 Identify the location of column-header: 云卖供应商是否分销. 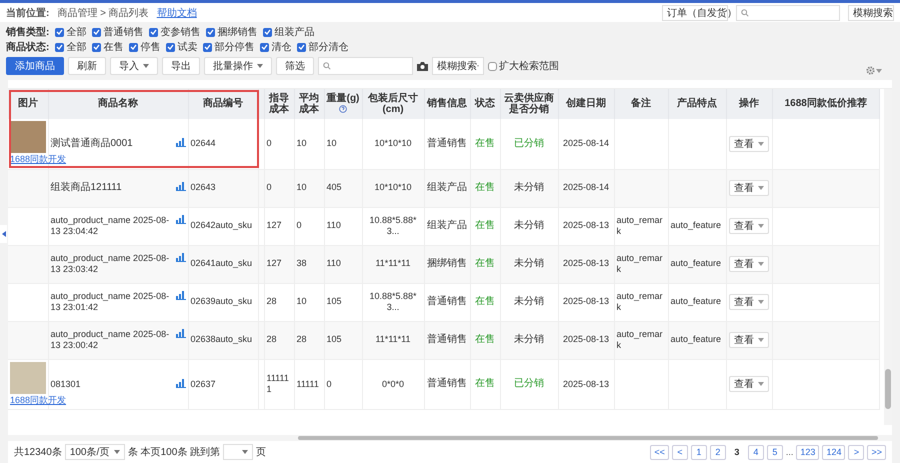
(529, 104).